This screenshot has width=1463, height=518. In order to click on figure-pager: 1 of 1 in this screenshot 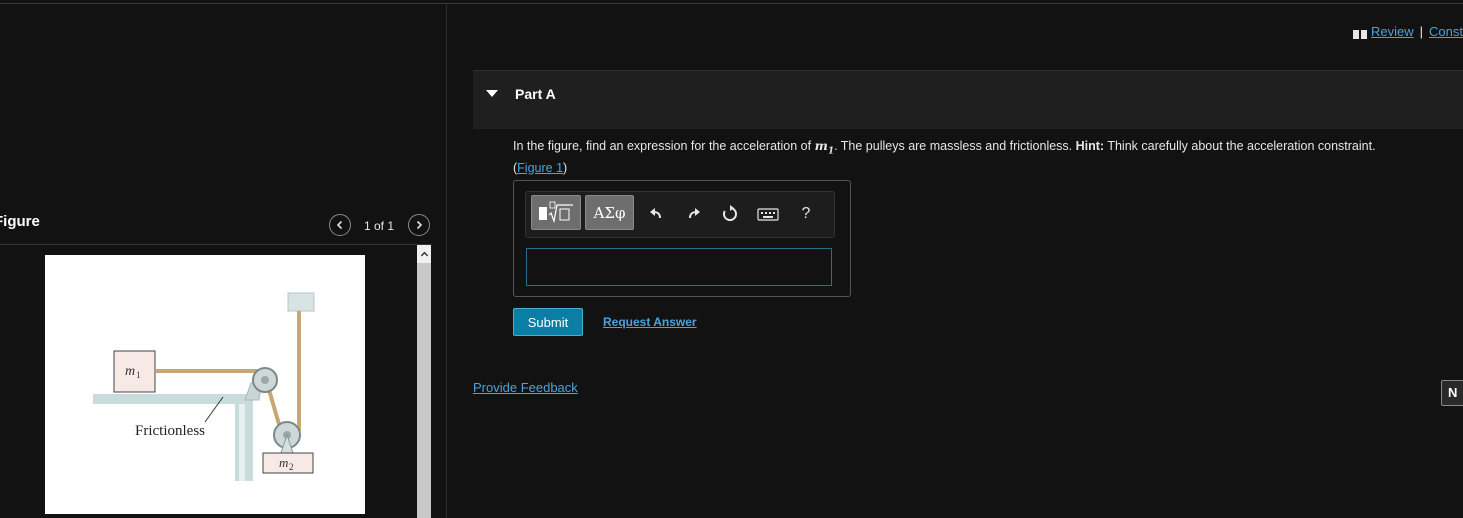, I will do `click(379, 226)`.